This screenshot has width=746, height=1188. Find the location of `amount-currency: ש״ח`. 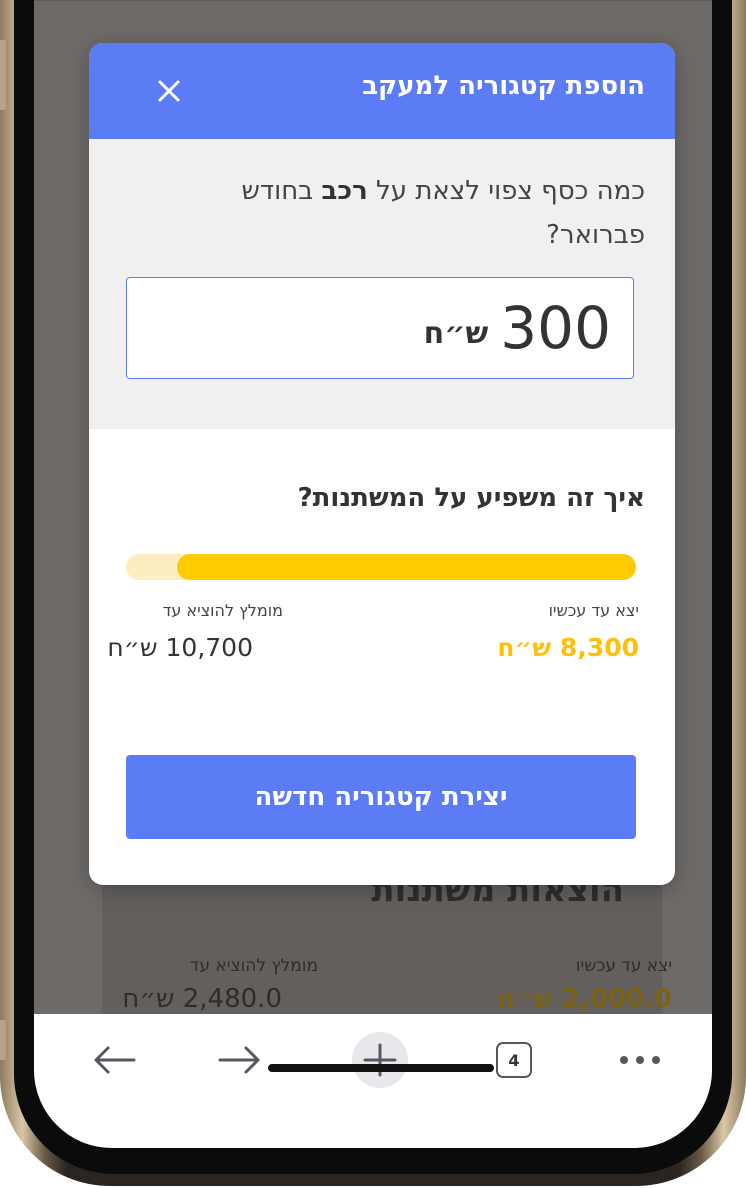

amount-currency: ש״ח is located at coordinates (456, 333).